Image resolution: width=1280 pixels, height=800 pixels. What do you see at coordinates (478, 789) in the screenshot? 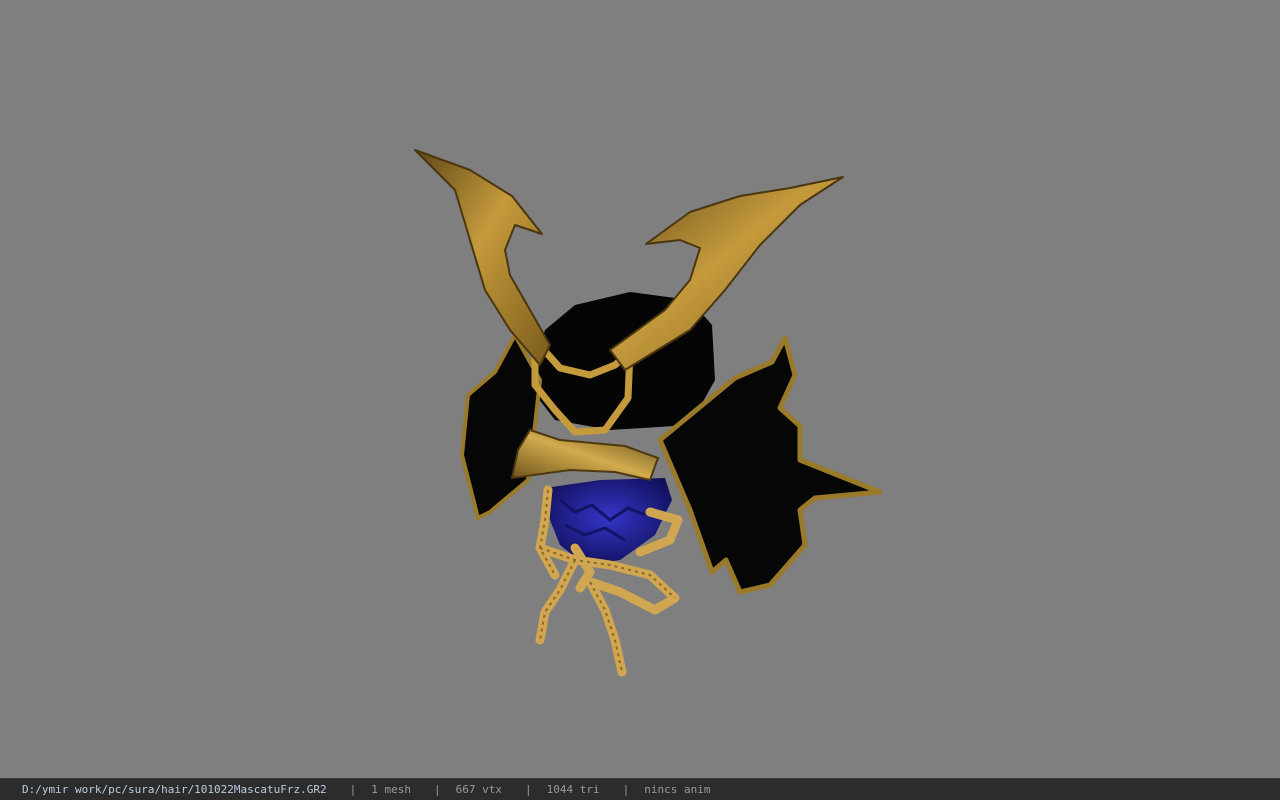
I see `vertex-count: 667 vtx` at bounding box center [478, 789].